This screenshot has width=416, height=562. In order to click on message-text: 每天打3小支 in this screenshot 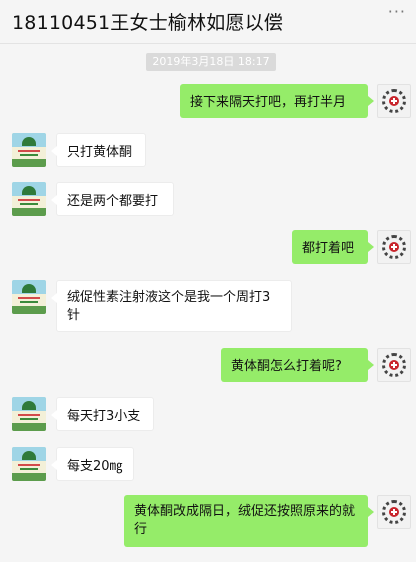, I will do `click(104, 416)`.